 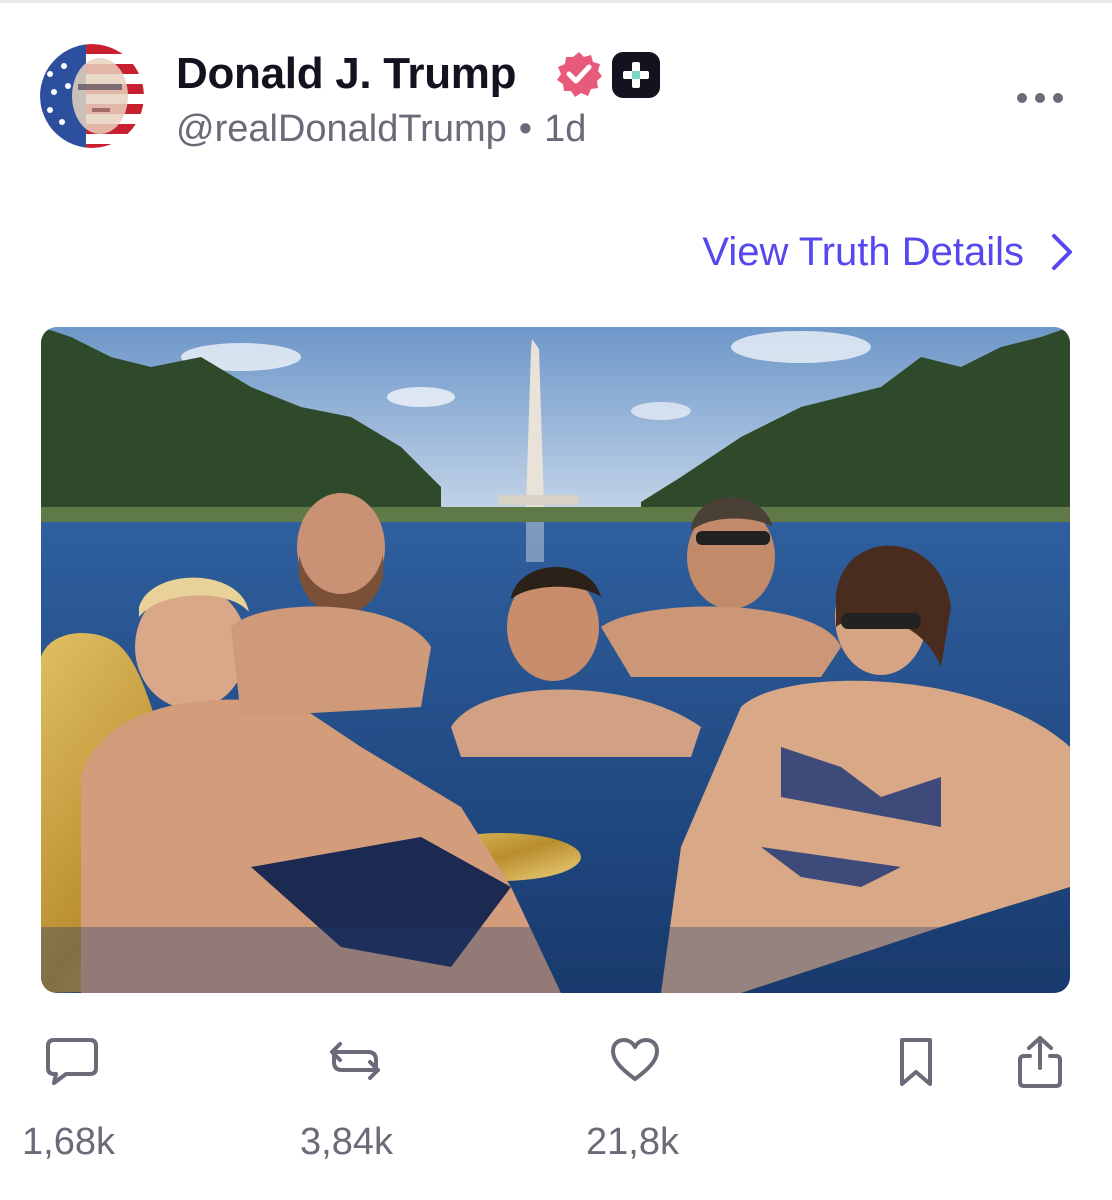 I want to click on reply-count: 1,68k, so click(x=68, y=1142).